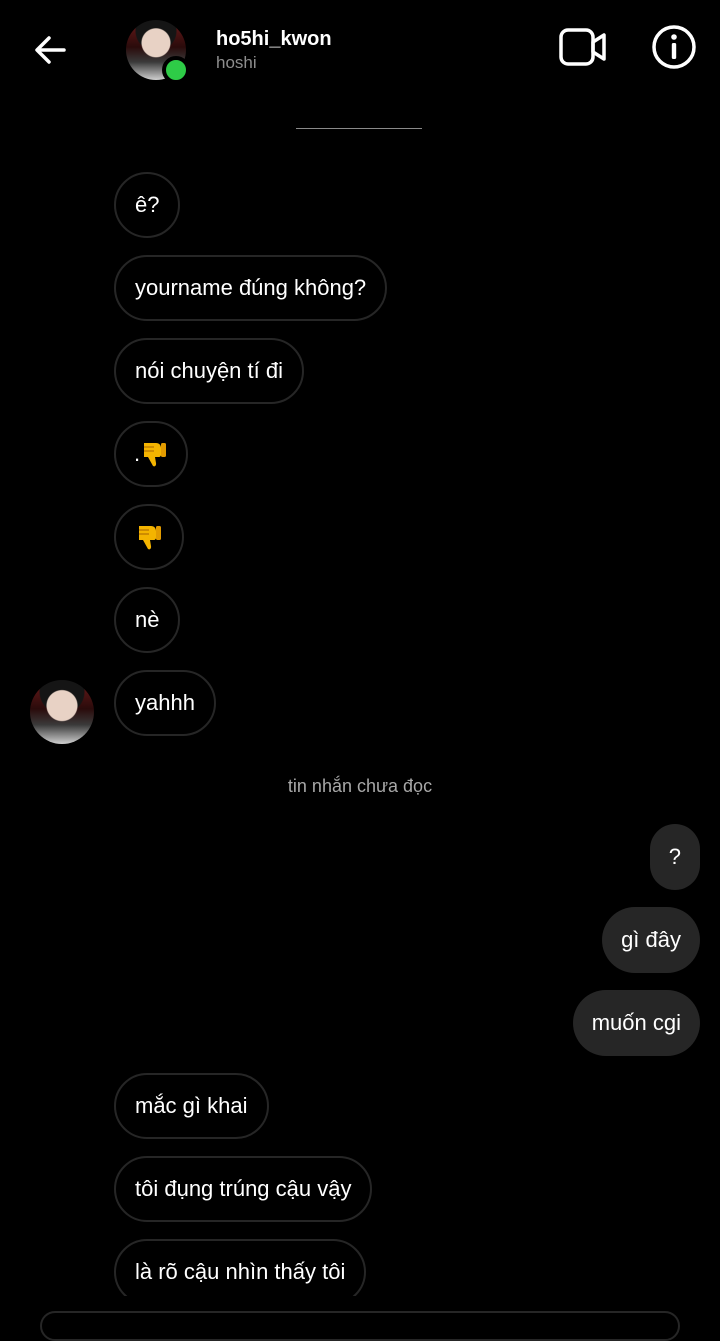  I want to click on message-text: là rõ cậu nhìn thấy tôi, so click(240, 1271).